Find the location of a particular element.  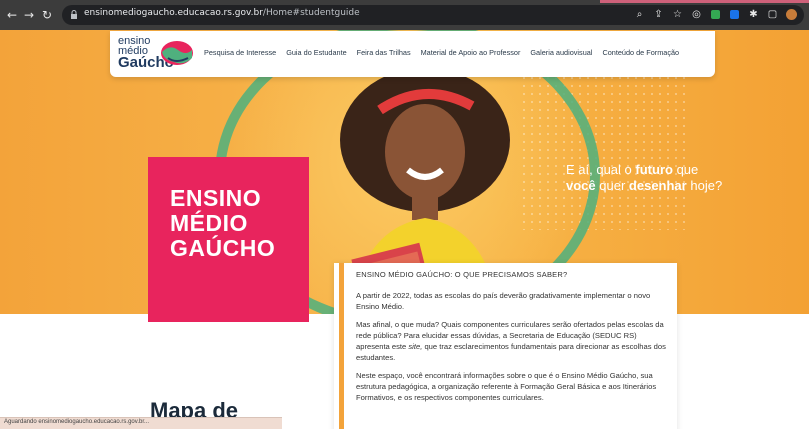

extension-a-icon is located at coordinates (715, 14).